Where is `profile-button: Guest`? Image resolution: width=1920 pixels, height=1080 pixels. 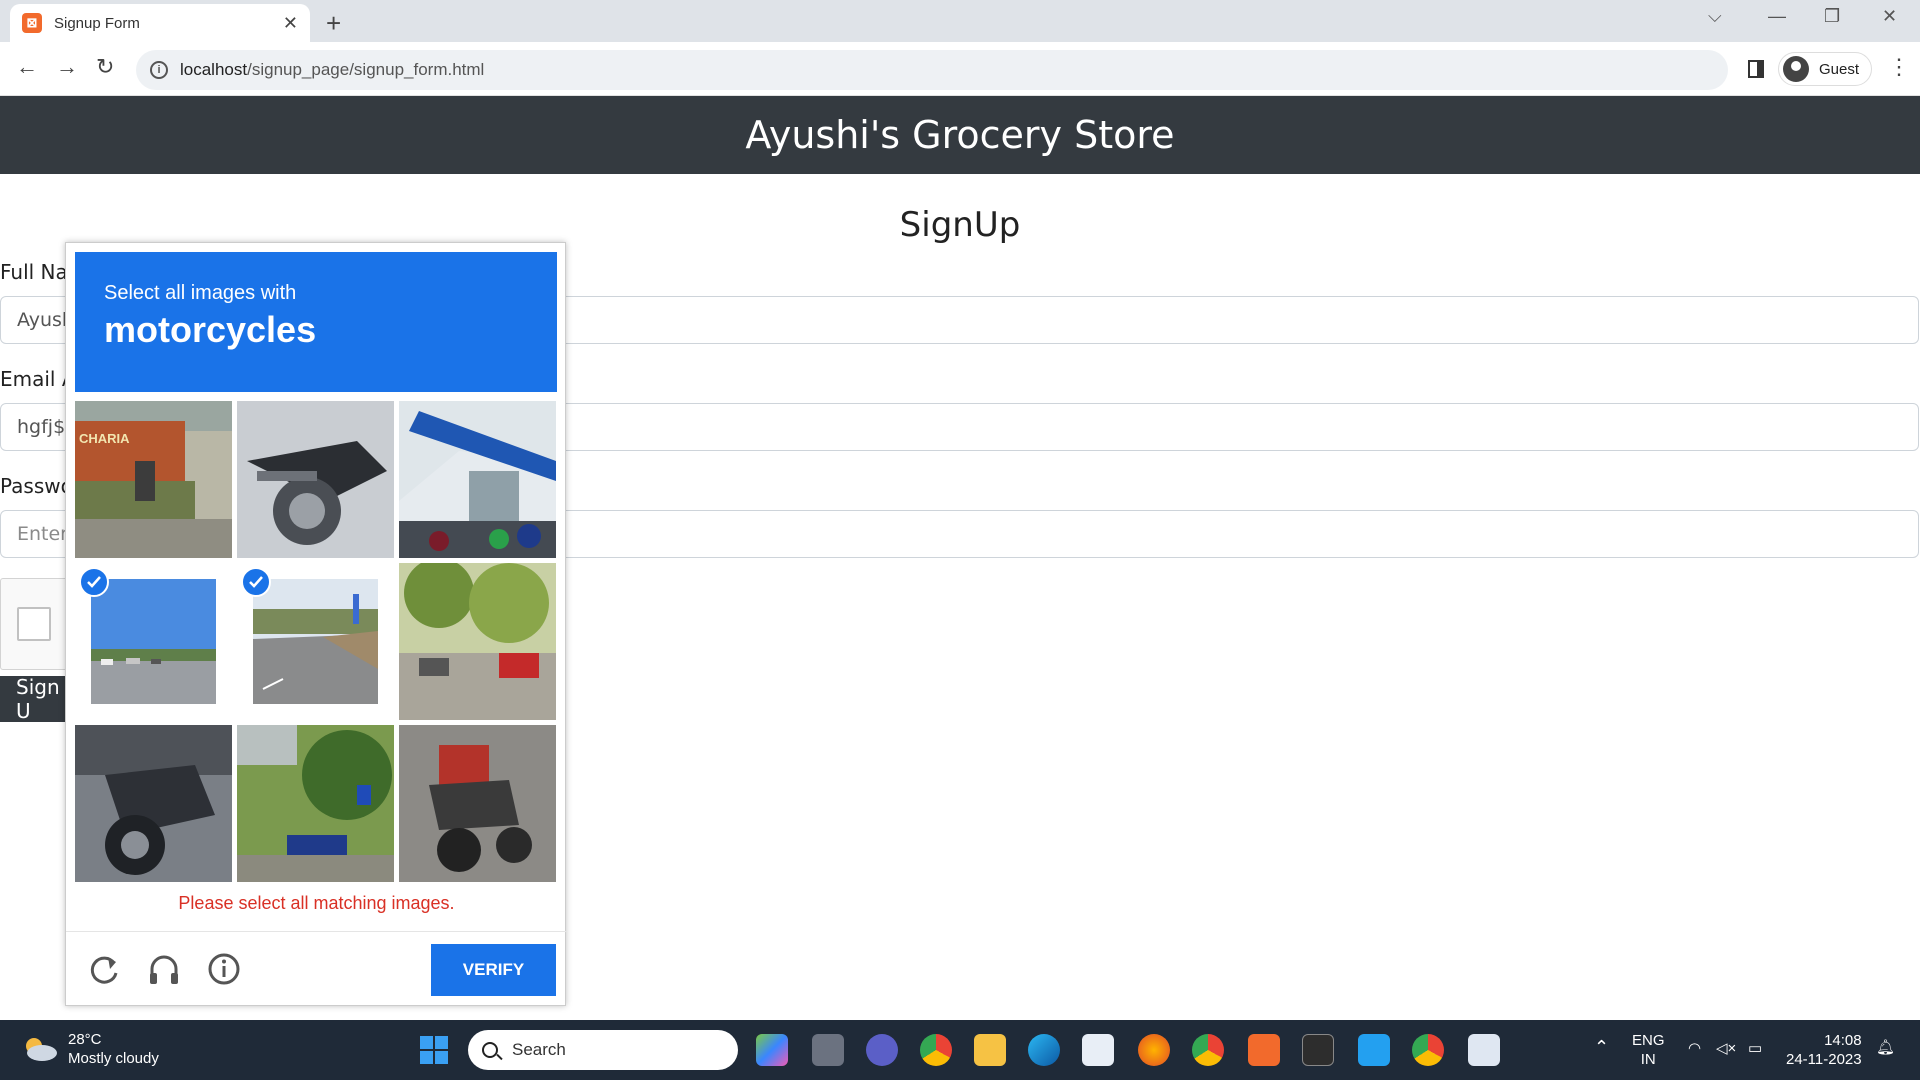
profile-button: Guest is located at coordinates (1825, 69).